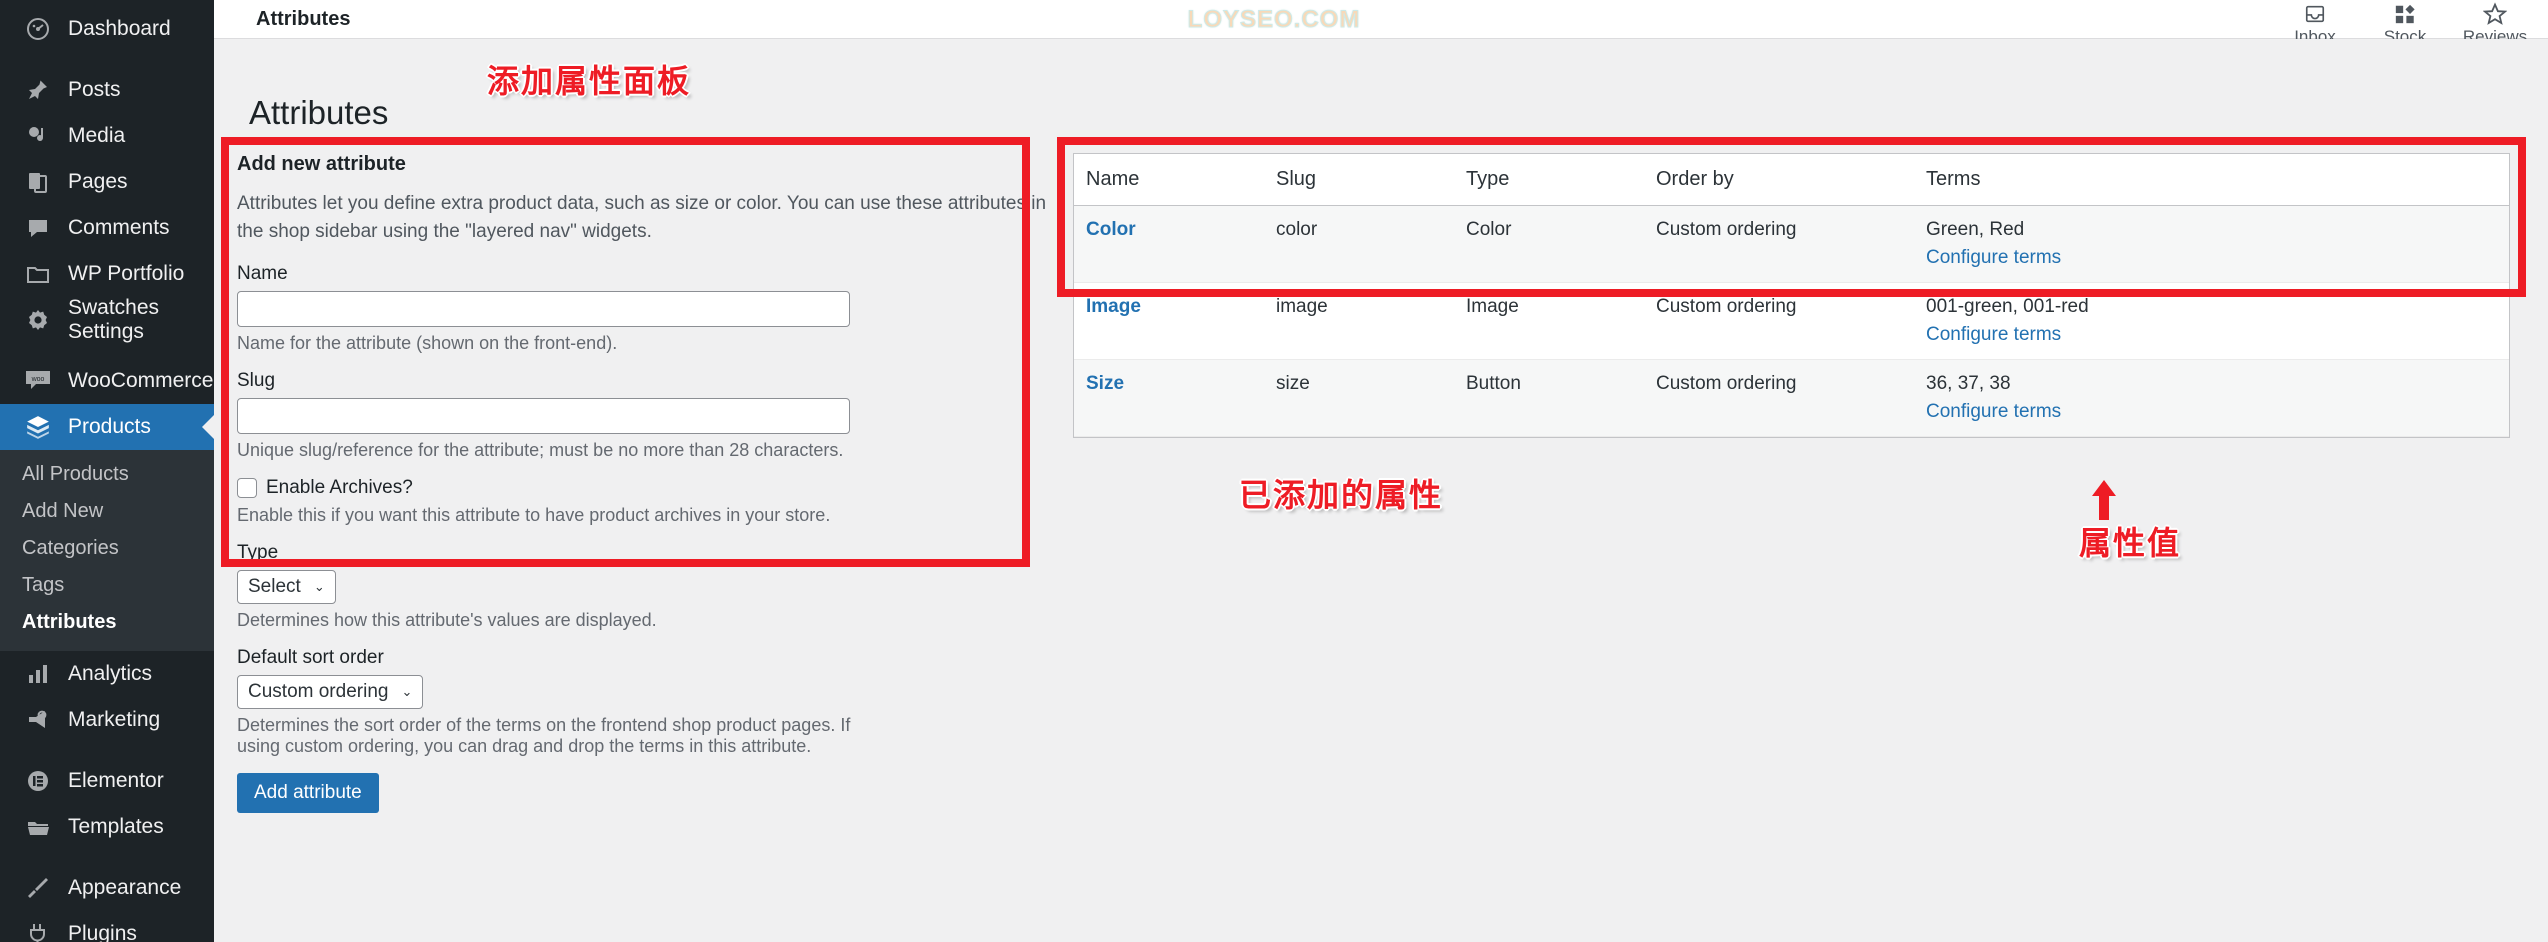 The width and height of the screenshot is (2548, 942). Describe the element at coordinates (126, 273) in the screenshot. I see `sidebar-item-label: WP Portfolio` at that location.